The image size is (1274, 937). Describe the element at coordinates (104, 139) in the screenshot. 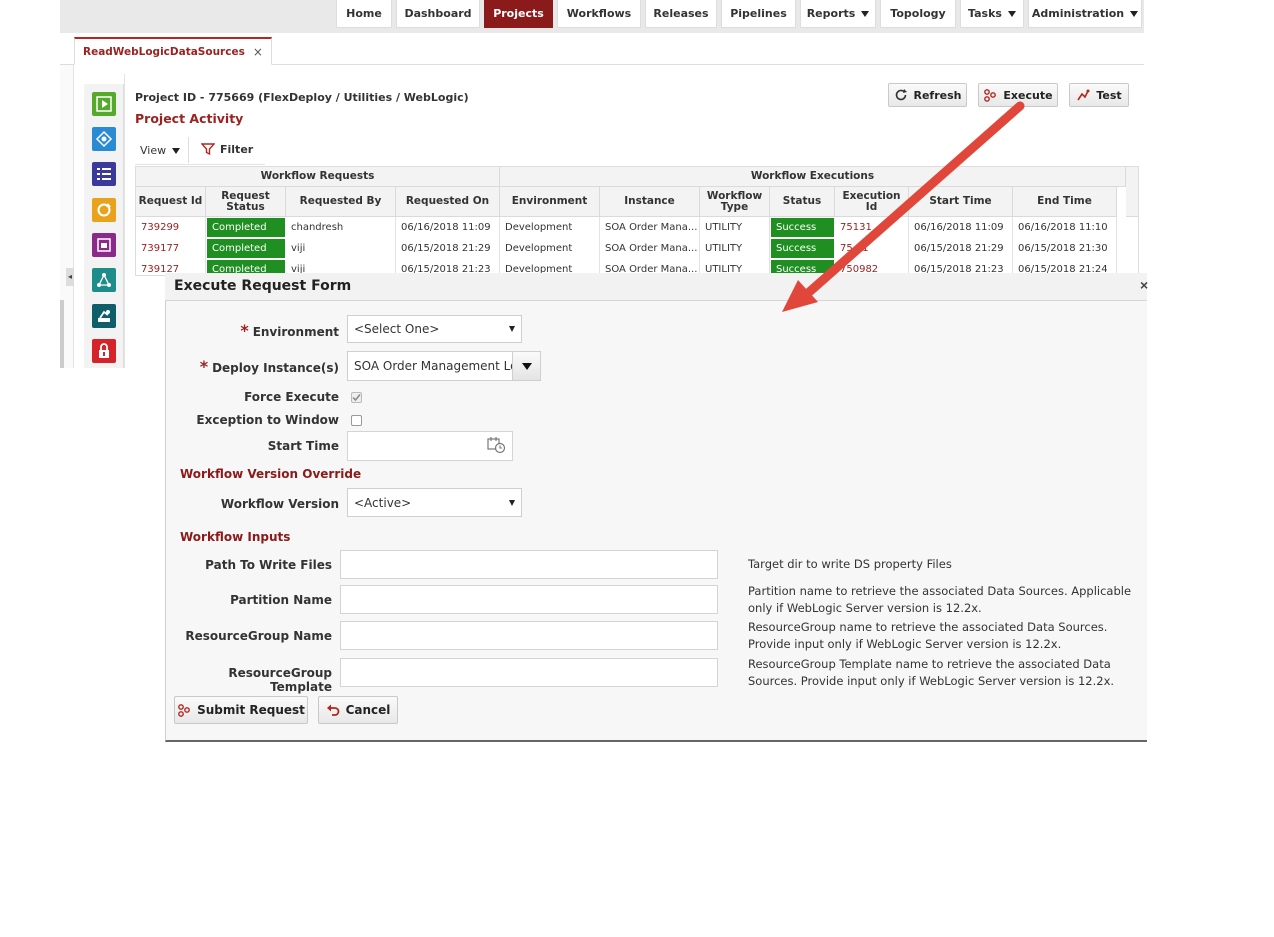

I see `workflow-icon` at that location.